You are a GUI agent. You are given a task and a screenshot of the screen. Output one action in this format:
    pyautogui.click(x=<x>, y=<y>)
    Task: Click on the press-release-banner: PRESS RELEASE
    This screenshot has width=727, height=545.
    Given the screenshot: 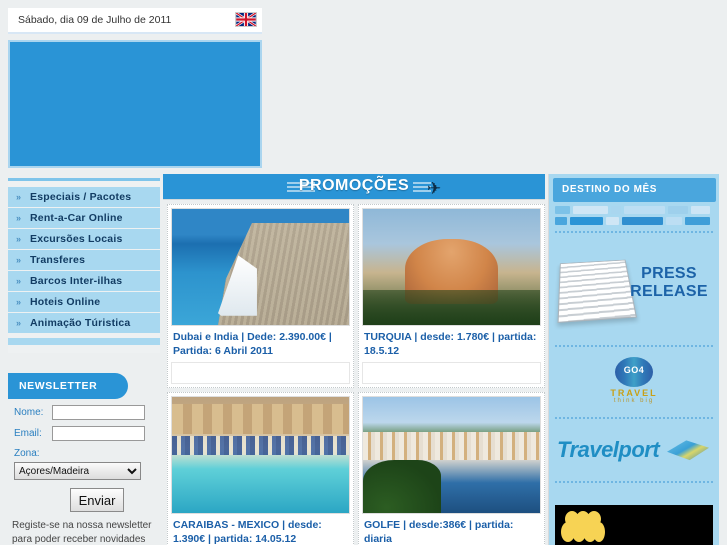 What is the action you would take?
    pyautogui.click(x=634, y=289)
    